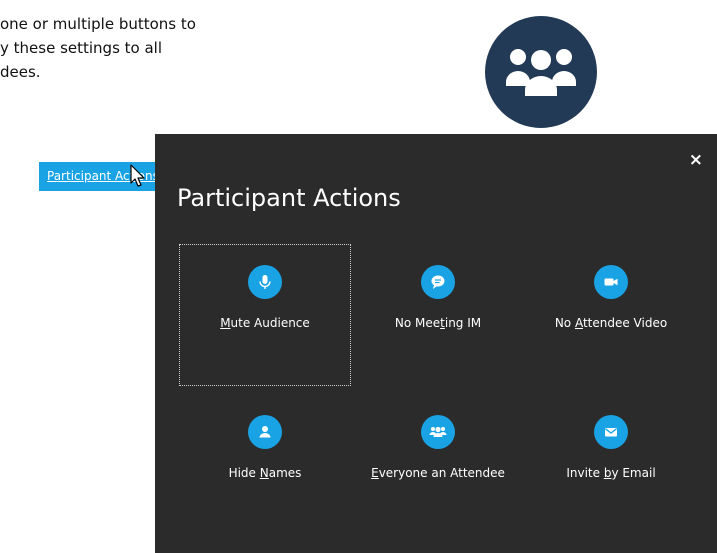  I want to click on mute-audience-button: Mute Audience, so click(265, 315).